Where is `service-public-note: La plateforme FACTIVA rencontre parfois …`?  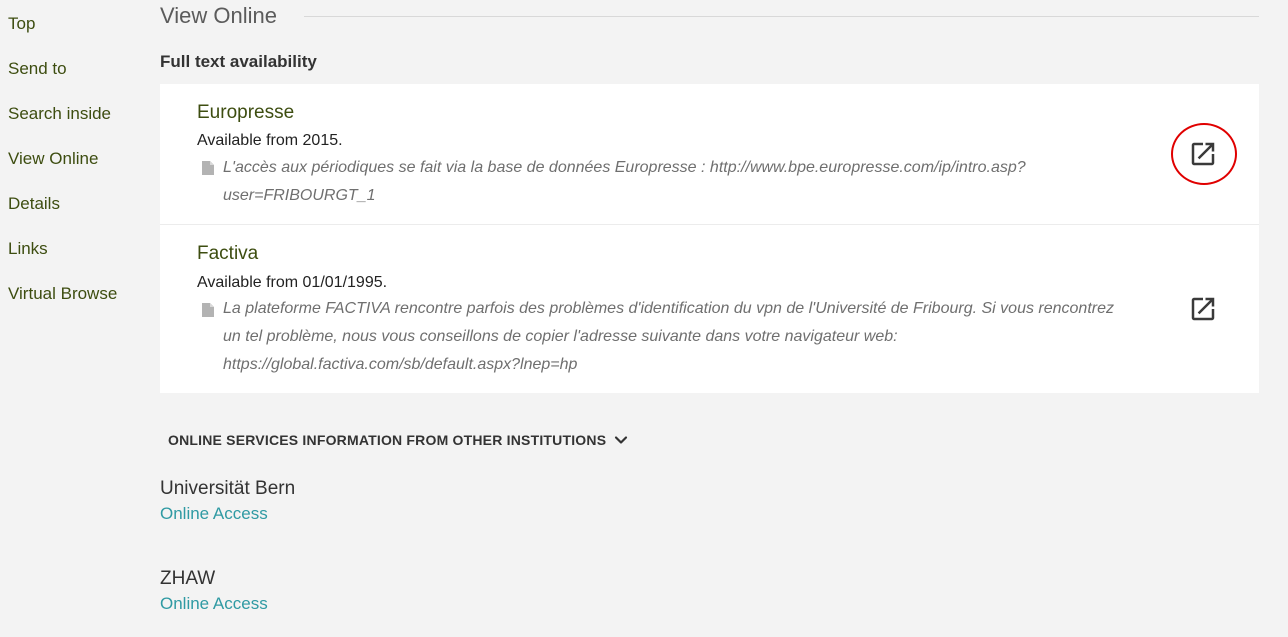 service-public-note: La plateforme FACTIVA rencontre parfois … is located at coordinates (688, 337).